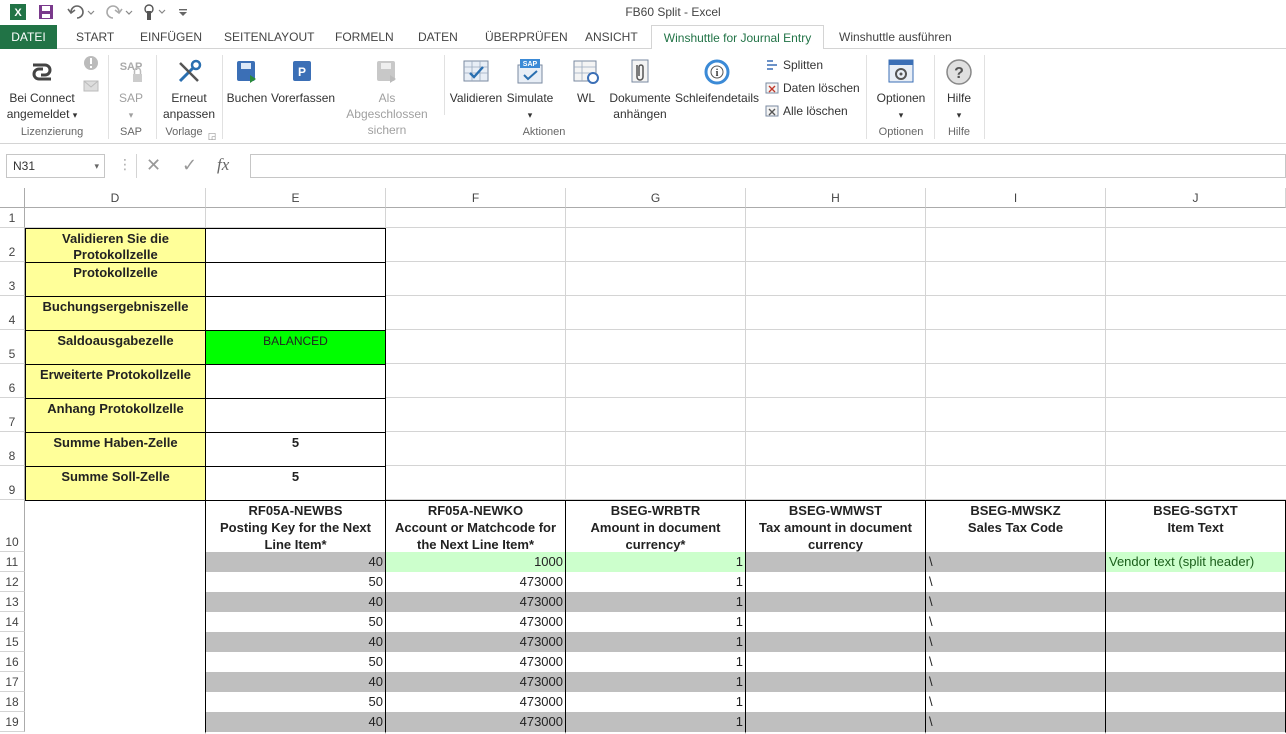 This screenshot has height=734, width=1286. I want to click on name-box-dropdown-icon: ▾, so click(96, 166).